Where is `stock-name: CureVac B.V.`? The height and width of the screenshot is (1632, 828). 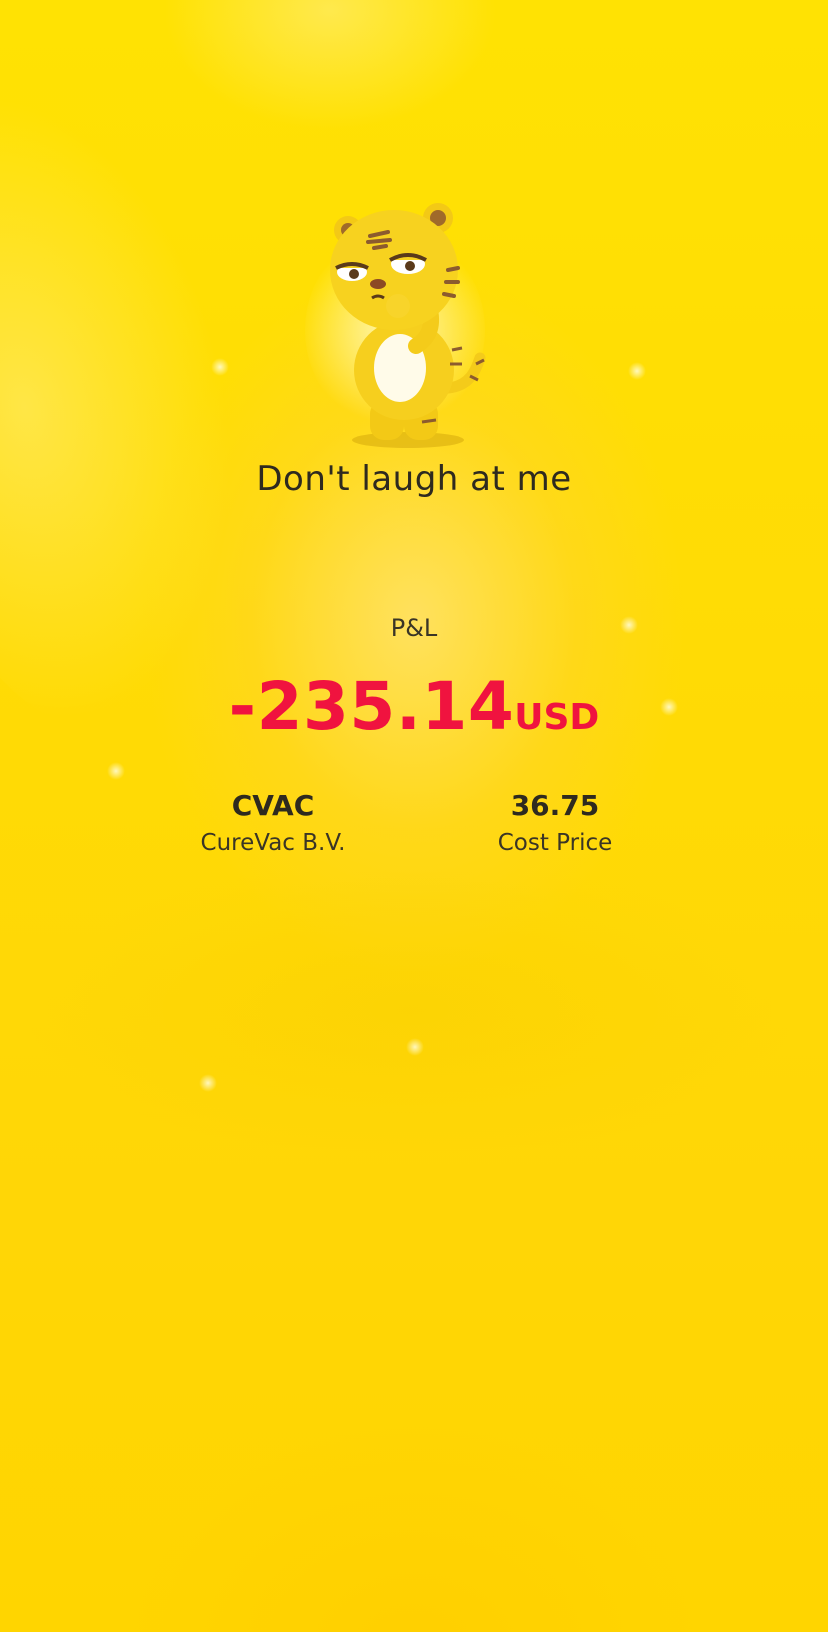
stock-name: CureVac B.V. is located at coordinates (273, 843).